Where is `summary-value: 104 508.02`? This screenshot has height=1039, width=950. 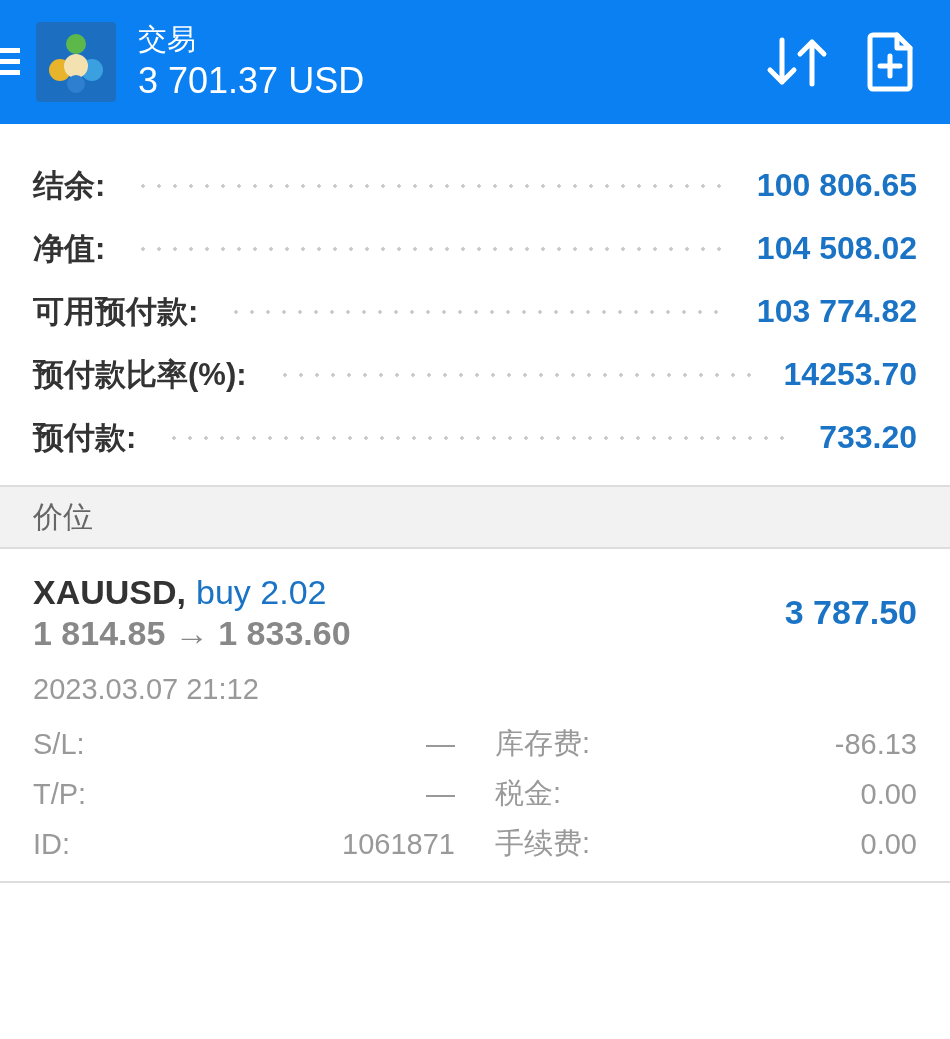
summary-value: 104 508.02 is located at coordinates (836, 248).